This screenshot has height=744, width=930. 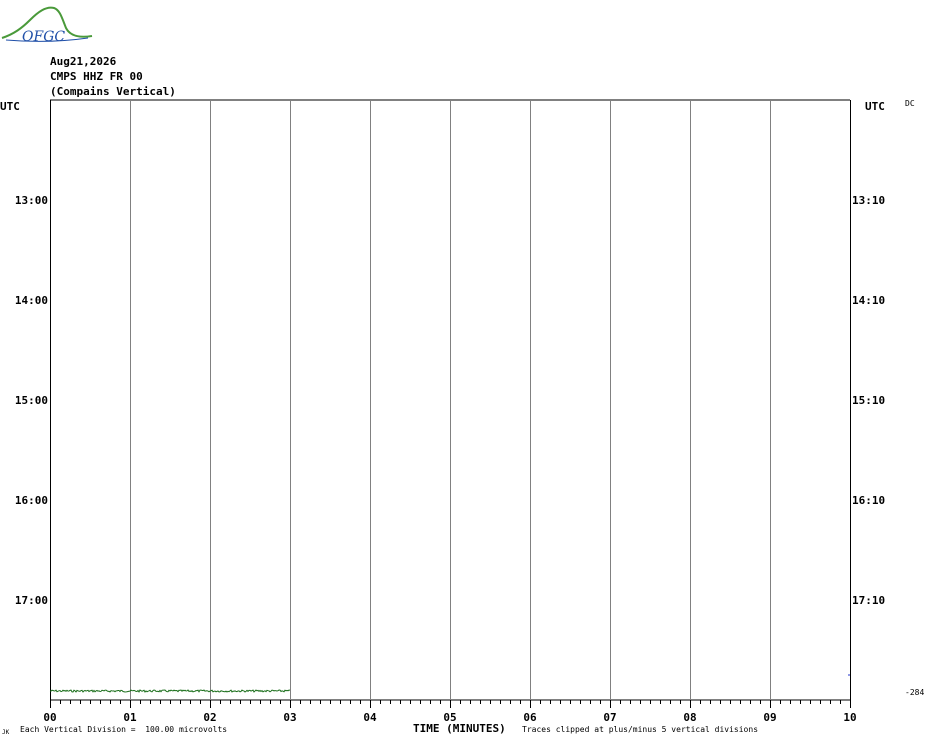 I want to click on dc-label: DC, so click(x=910, y=103).